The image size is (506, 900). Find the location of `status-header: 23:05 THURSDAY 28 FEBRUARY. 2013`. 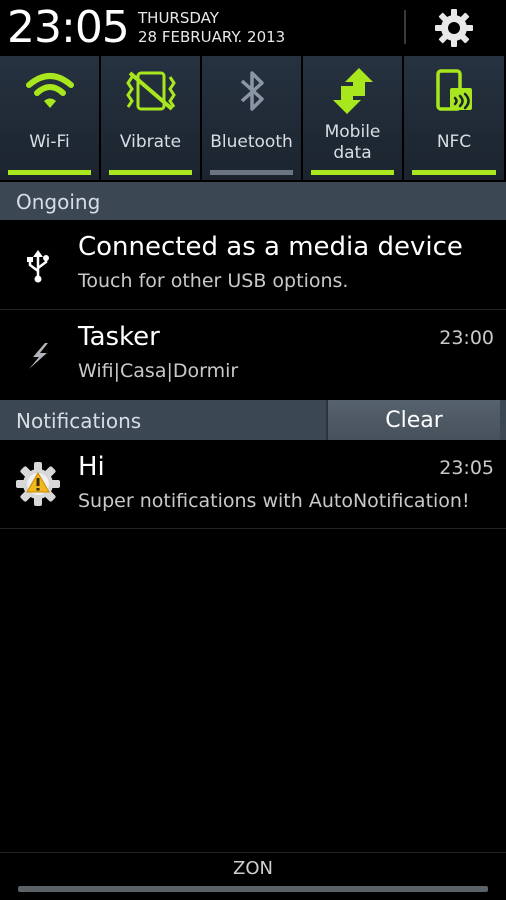

status-header: 23:05 THURSDAY 28 FEBRUARY. 2013 is located at coordinates (253, 28).